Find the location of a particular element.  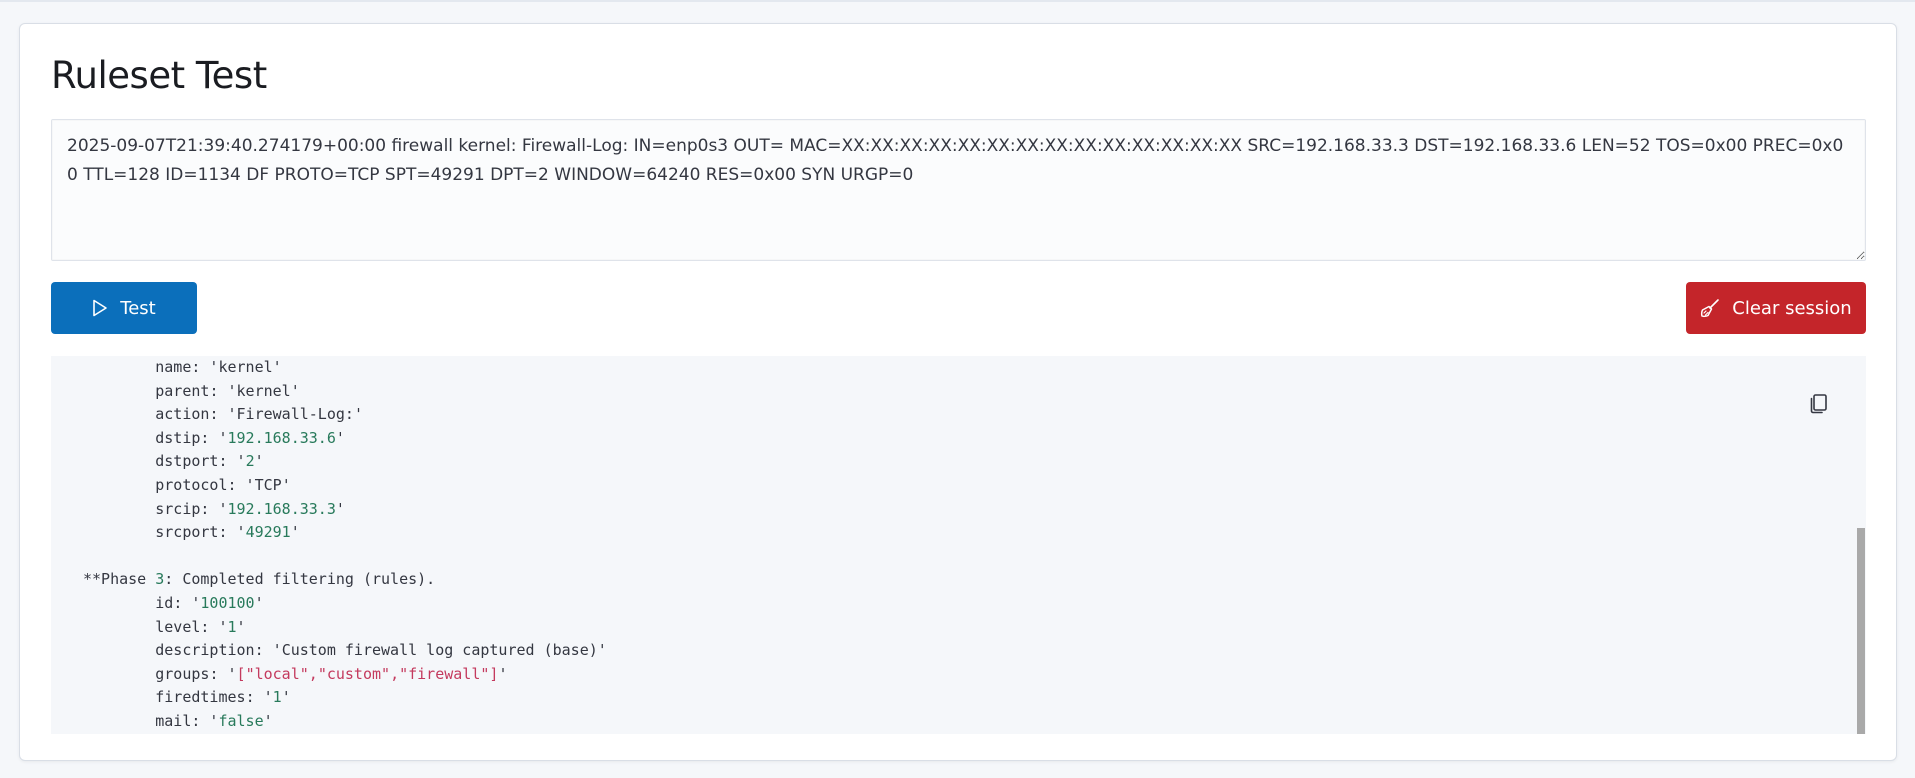

output-scrollbar-thumb is located at coordinates (1861, 631).